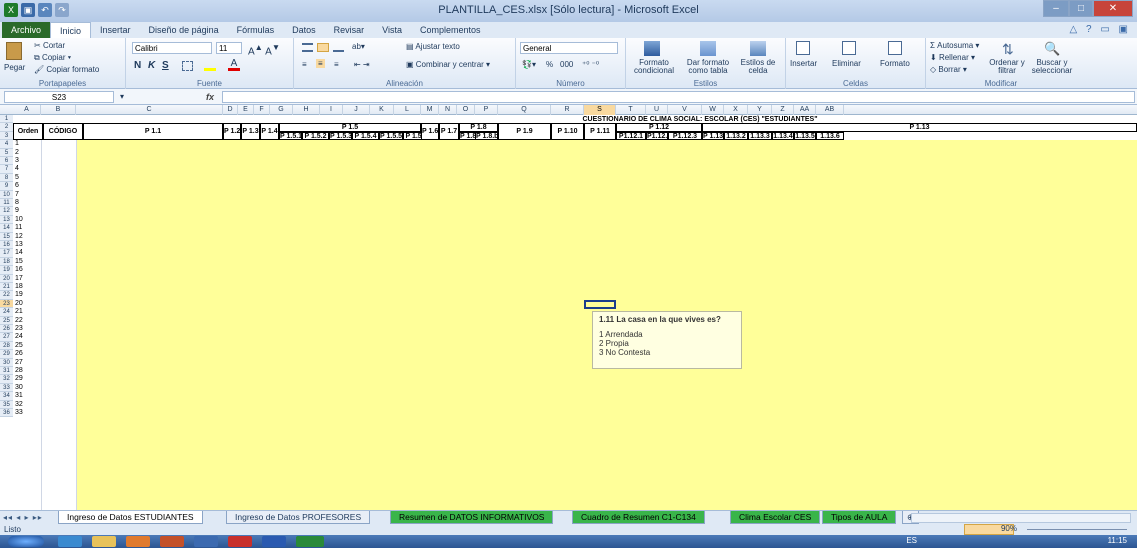  I want to click on format-cells-button: Formato, so click(895, 63).